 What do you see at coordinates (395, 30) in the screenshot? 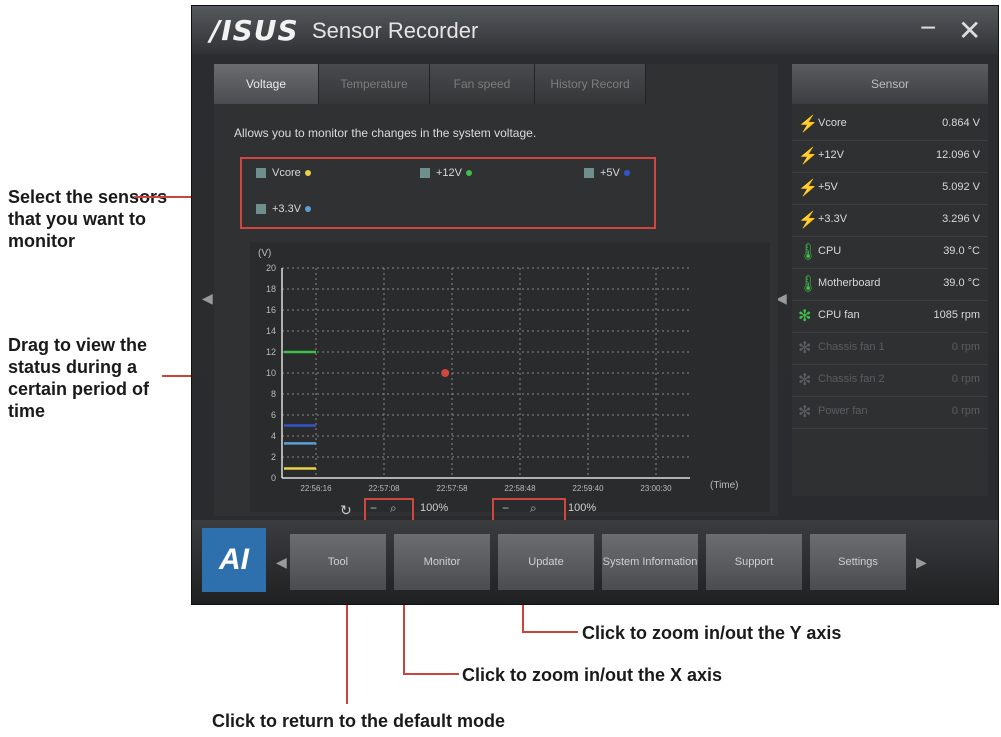
I see `app-title: Sensor Recorder` at bounding box center [395, 30].